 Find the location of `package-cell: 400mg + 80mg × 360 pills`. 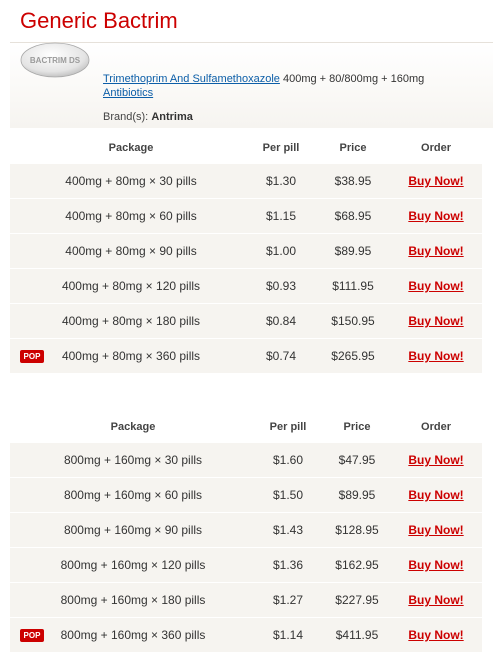

package-cell: 400mg + 80mg × 360 pills is located at coordinates (131, 356).